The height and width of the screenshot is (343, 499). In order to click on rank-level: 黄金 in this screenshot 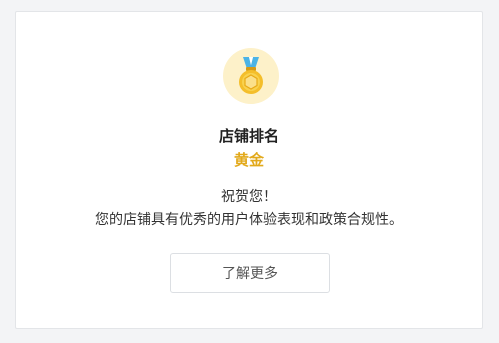, I will do `click(248, 160)`.